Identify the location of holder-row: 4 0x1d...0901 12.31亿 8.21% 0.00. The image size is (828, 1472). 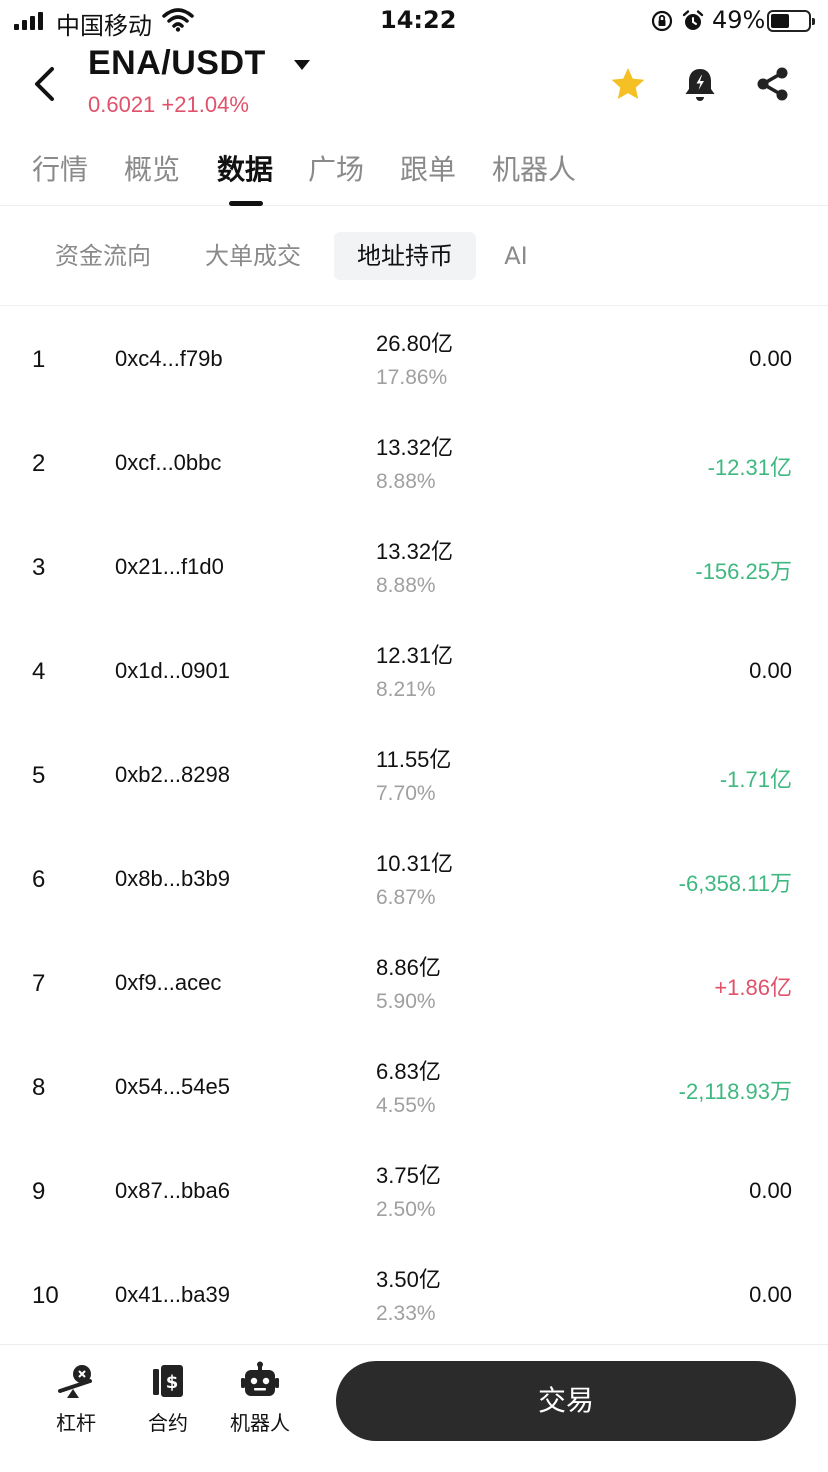
(414, 672).